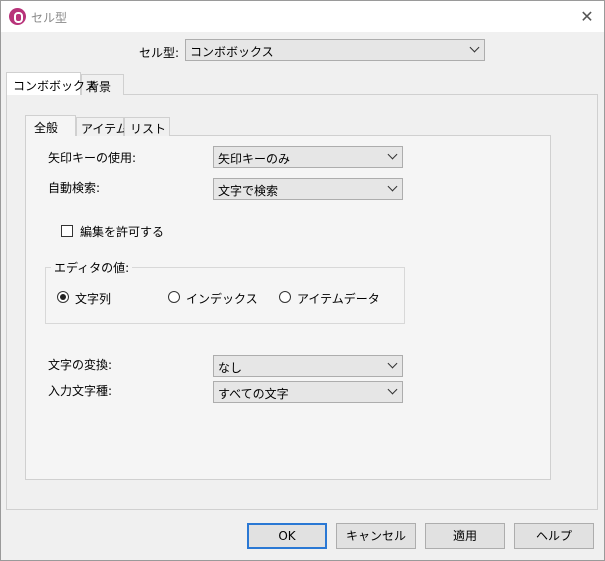  Describe the element at coordinates (308, 189) in the screenshot. I see `auto-search-select: 文字で検索` at that location.